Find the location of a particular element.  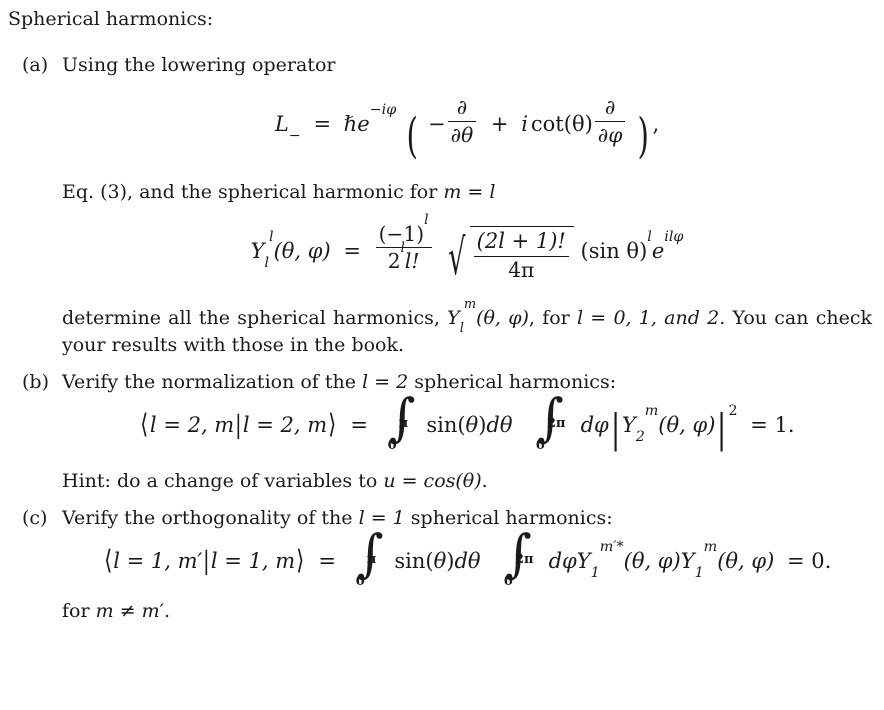

eq4-Y2-args: (θ, φ) is located at coordinates (746, 560).